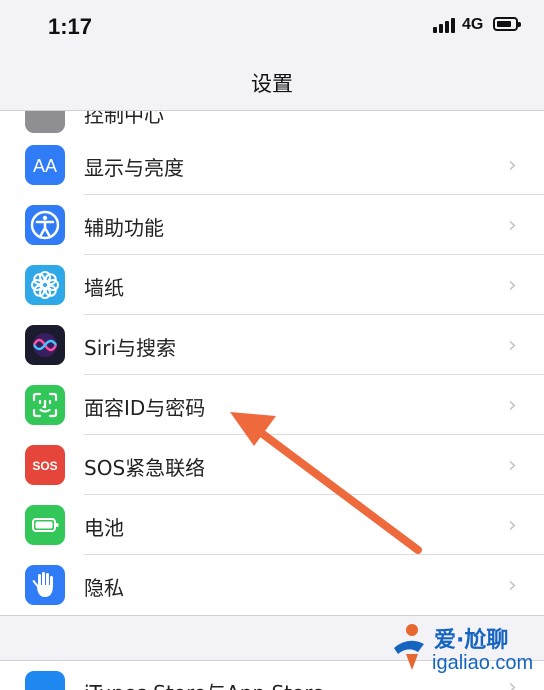 The height and width of the screenshot is (690, 544). Describe the element at coordinates (483, 663) in the screenshot. I see `watermark-url: igaliao.com` at that location.